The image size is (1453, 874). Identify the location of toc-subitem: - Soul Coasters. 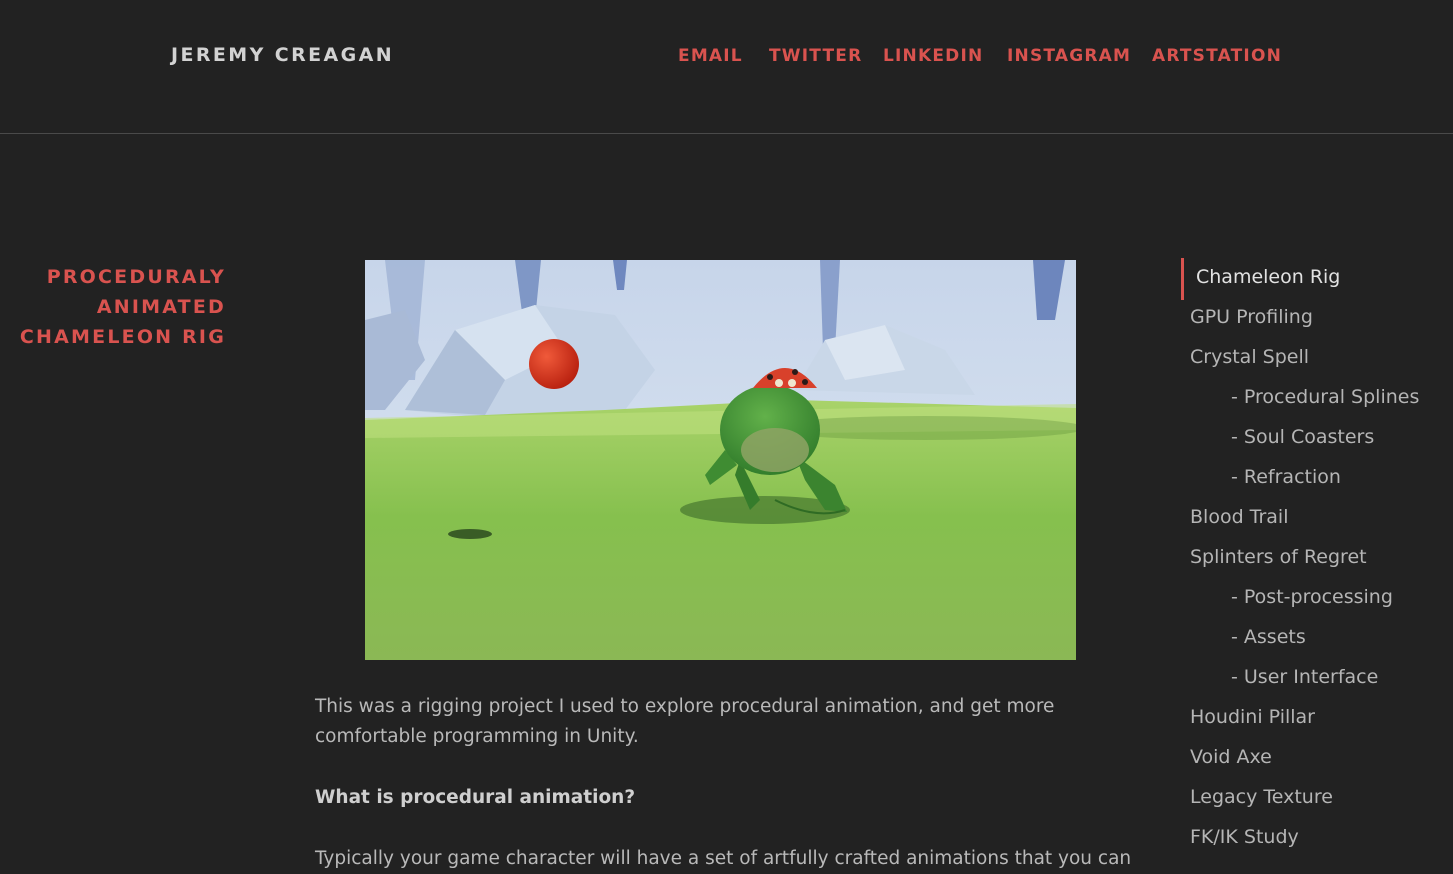
(1302, 437).